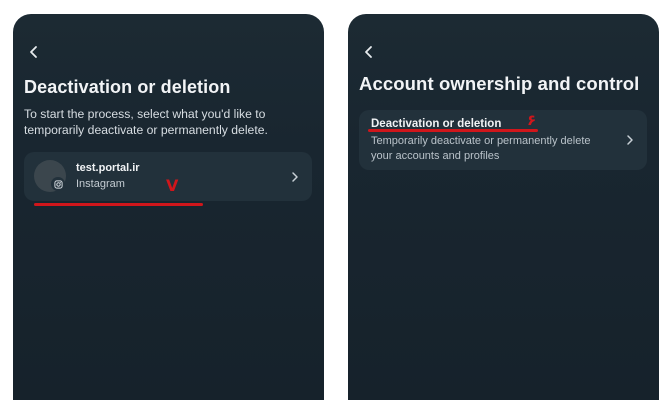 This screenshot has height=400, width=671. Describe the element at coordinates (100, 184) in the screenshot. I see `account-platform: Instagram` at that location.